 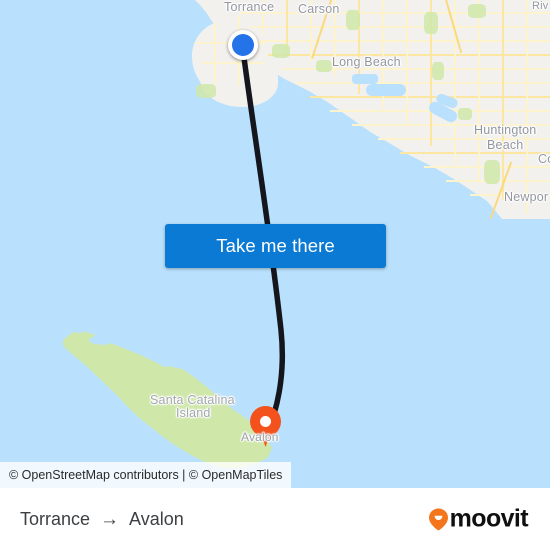 I want to click on map-label-riverside: Riv, so click(x=540, y=6).